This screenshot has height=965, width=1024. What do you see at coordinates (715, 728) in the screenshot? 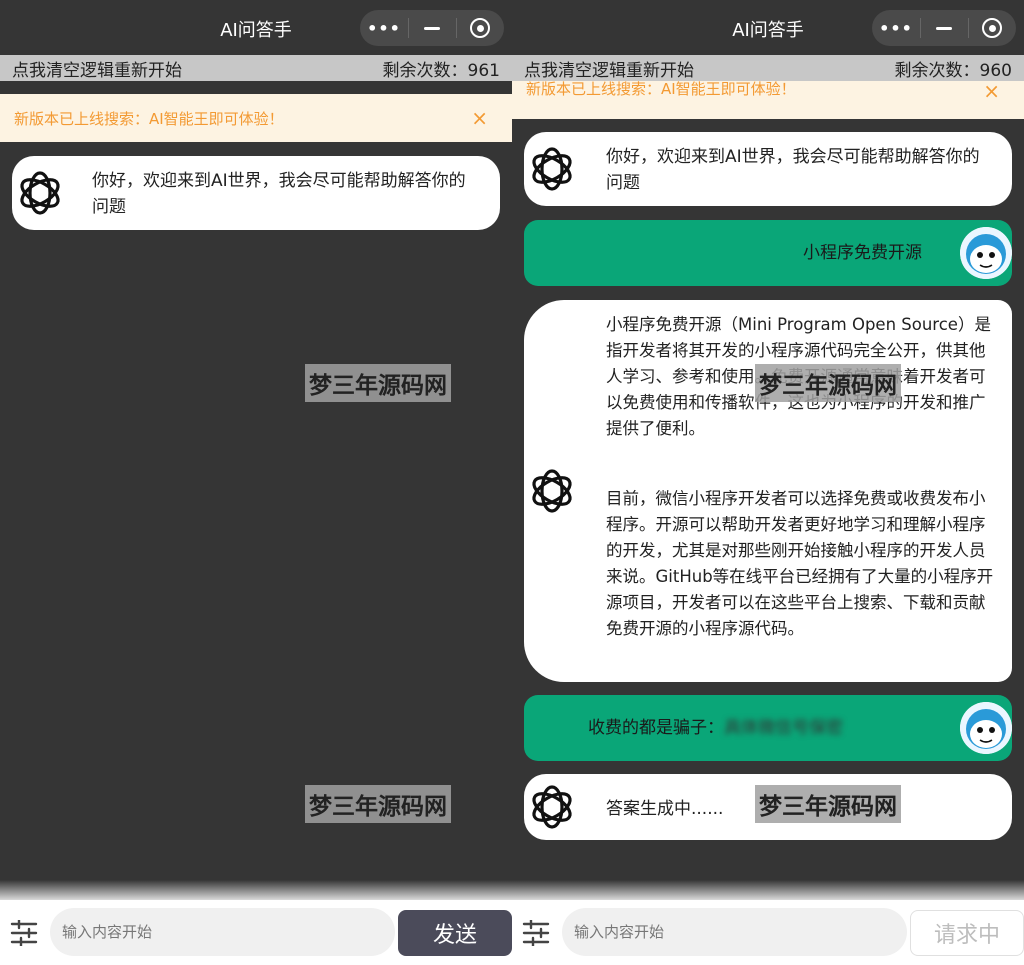
I see `user-message-text: 收费的都是骗子：具体微信号保密` at bounding box center [715, 728].